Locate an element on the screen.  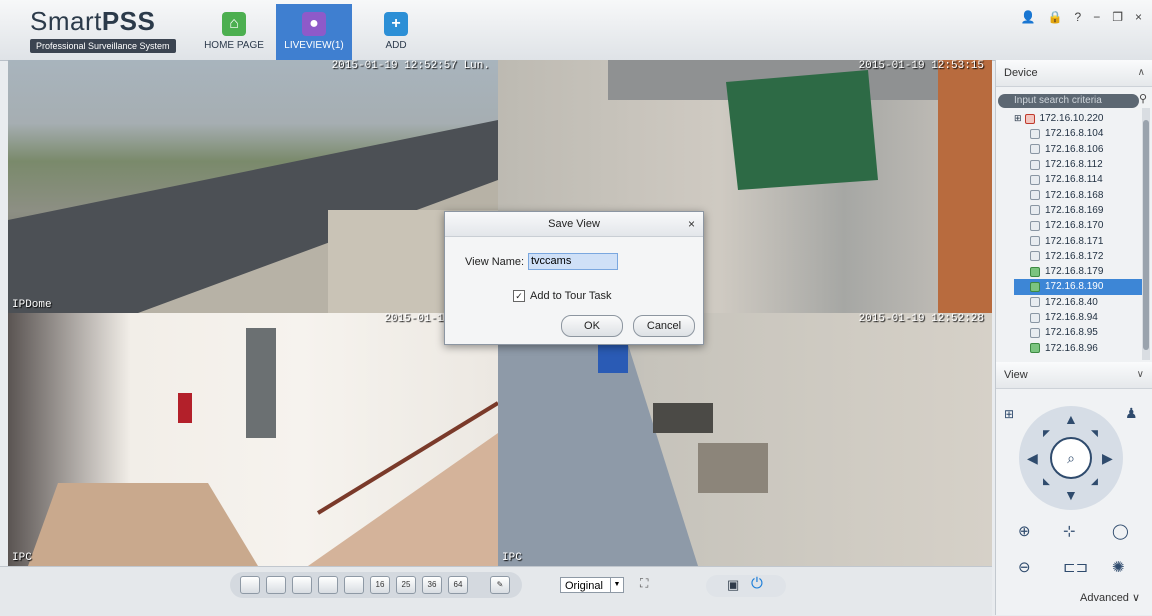
add-to-tour-label: Add to Tour Task is located at coordinates (571, 296).